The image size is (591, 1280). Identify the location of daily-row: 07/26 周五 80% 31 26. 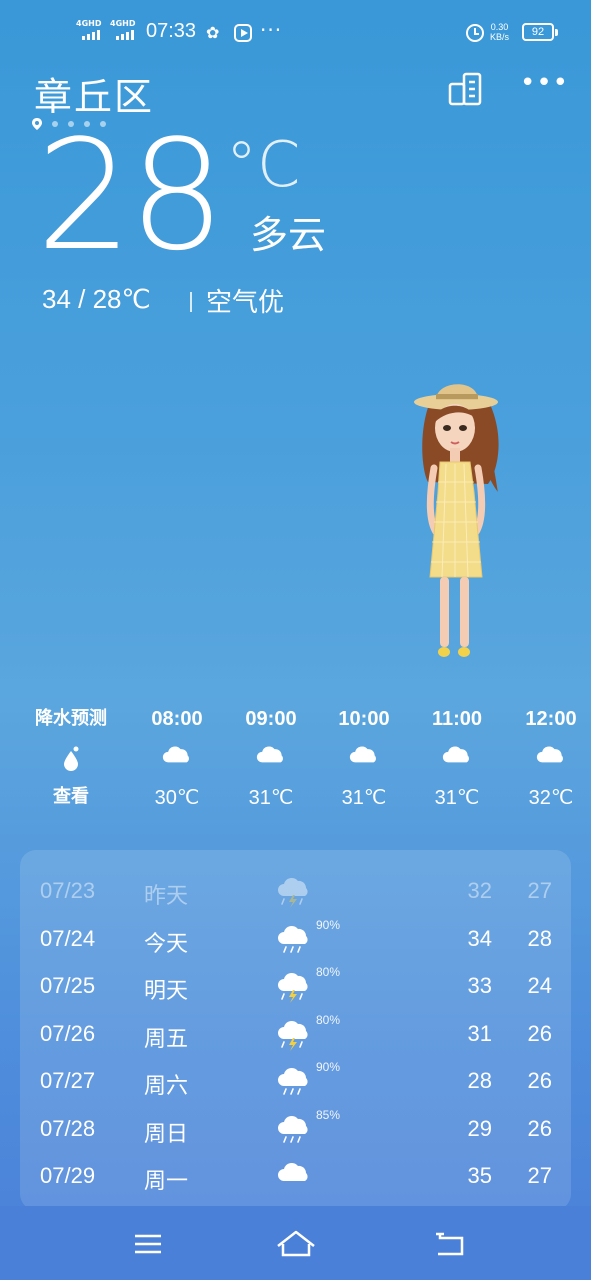
(295, 1035).